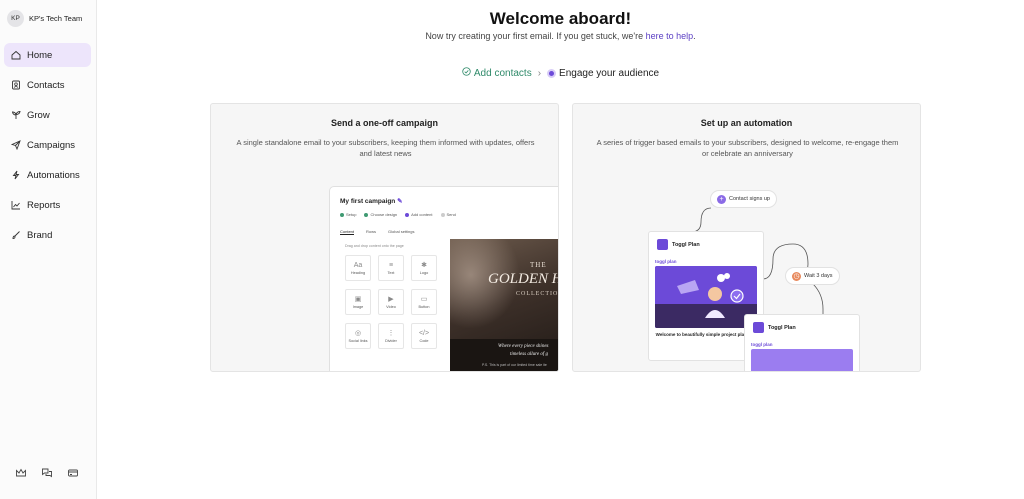  Describe the element at coordinates (21, 473) in the screenshot. I see `crown-icon` at that location.